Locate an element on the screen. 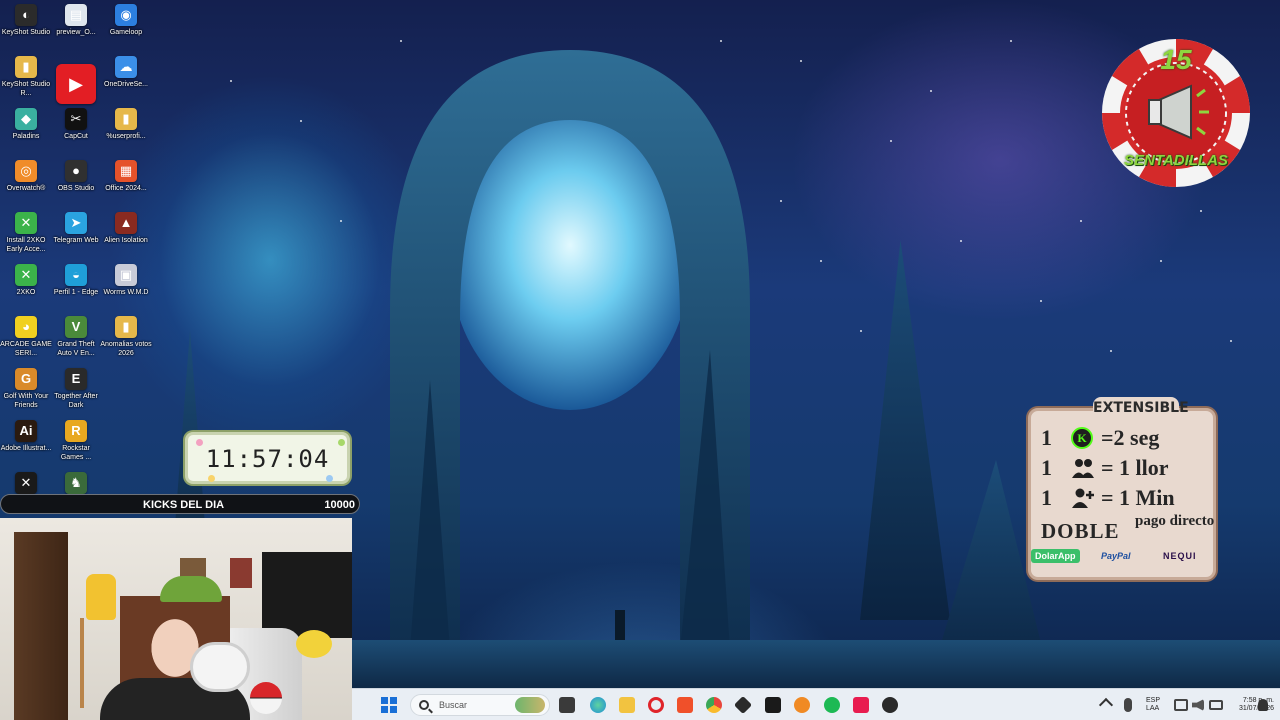 The height and width of the screenshot is (720, 1280). timer-value: 11:57:04 is located at coordinates (267, 459).